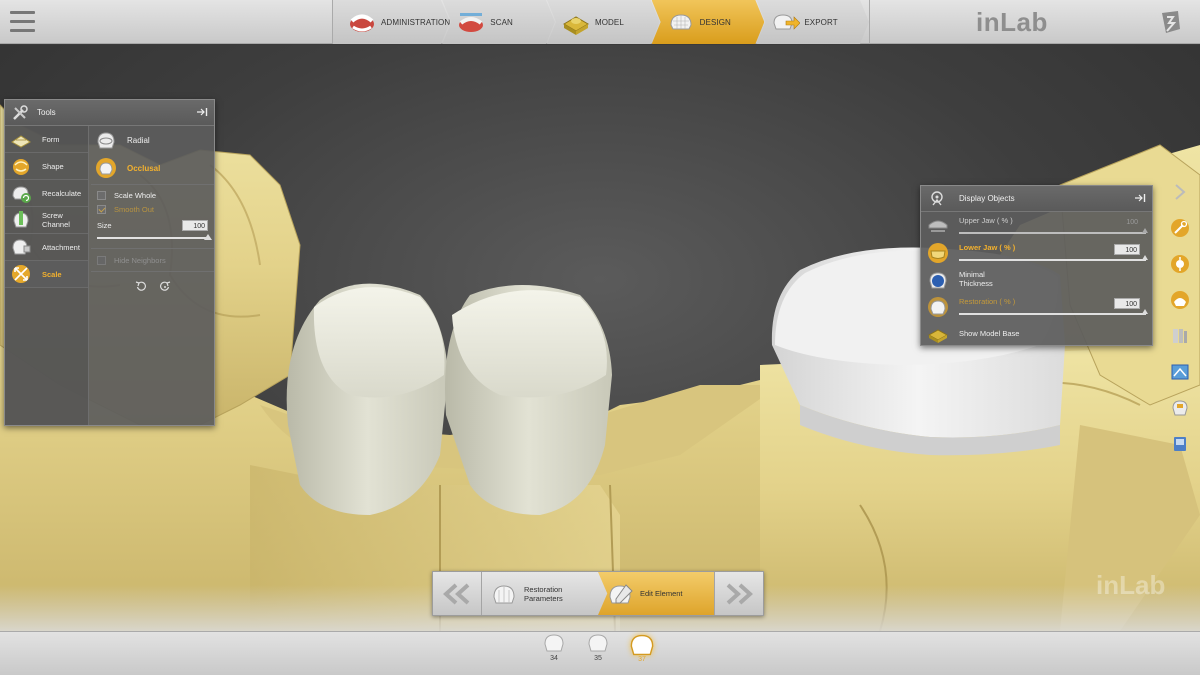 The height and width of the screenshot is (675, 1200). What do you see at coordinates (106, 140) in the screenshot?
I see `radial-icon` at bounding box center [106, 140].